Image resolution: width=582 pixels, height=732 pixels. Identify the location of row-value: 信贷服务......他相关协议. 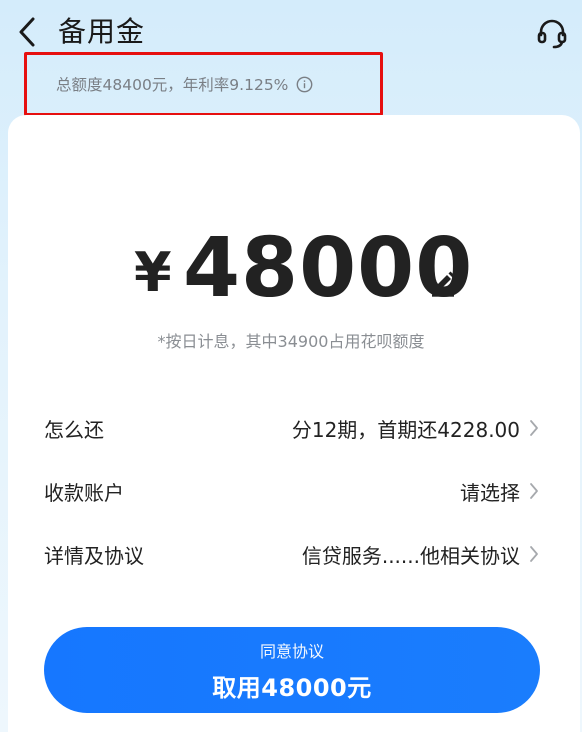
(410, 555).